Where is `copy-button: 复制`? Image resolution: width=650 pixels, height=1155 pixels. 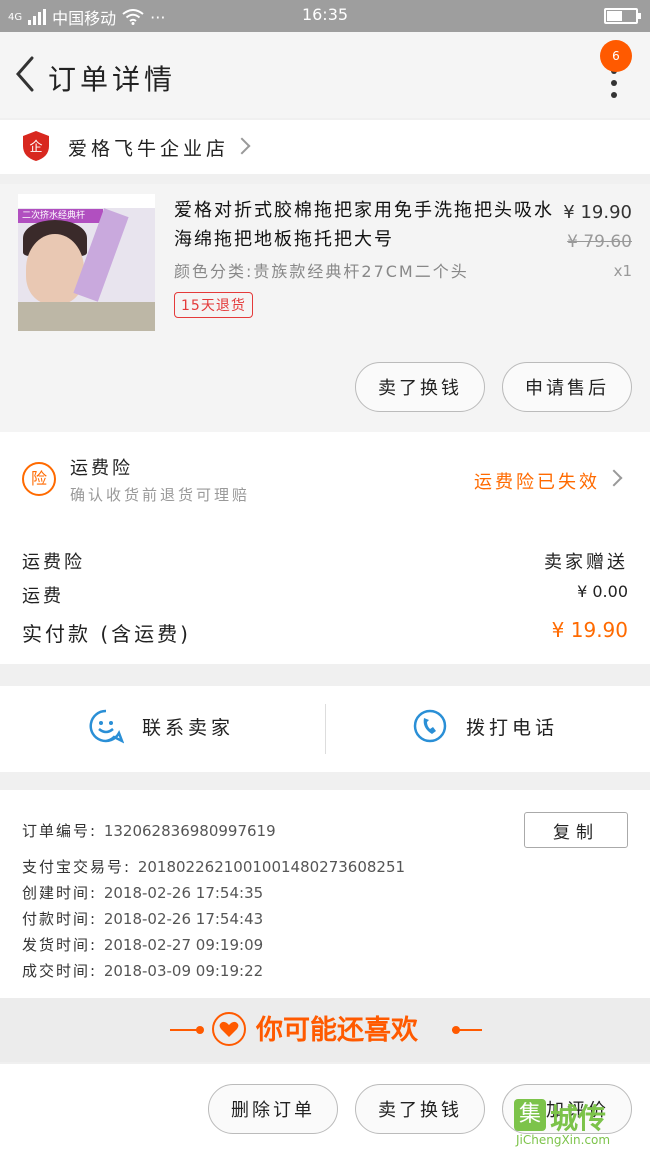
copy-button: 复制 is located at coordinates (576, 830).